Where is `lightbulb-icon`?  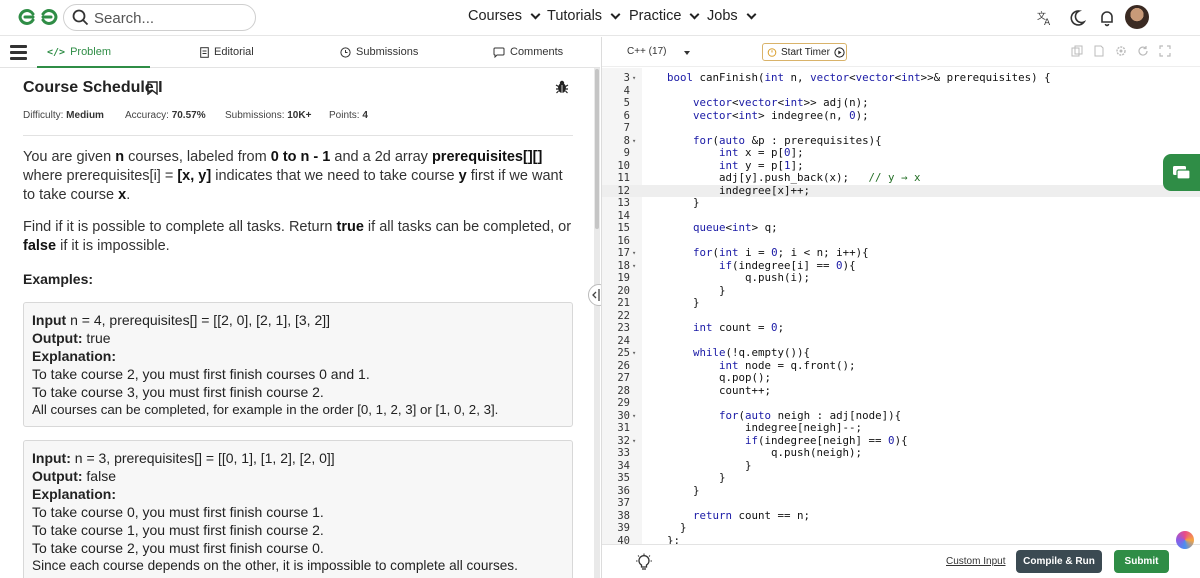 lightbulb-icon is located at coordinates (644, 562).